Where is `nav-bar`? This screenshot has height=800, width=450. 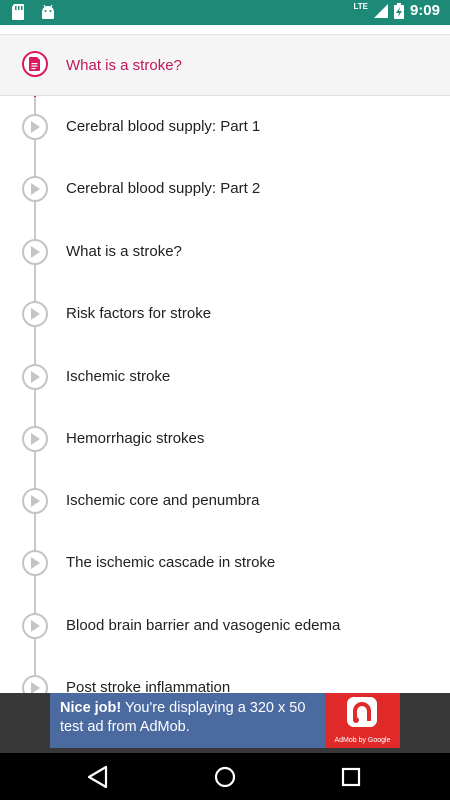 nav-bar is located at coordinates (225, 776).